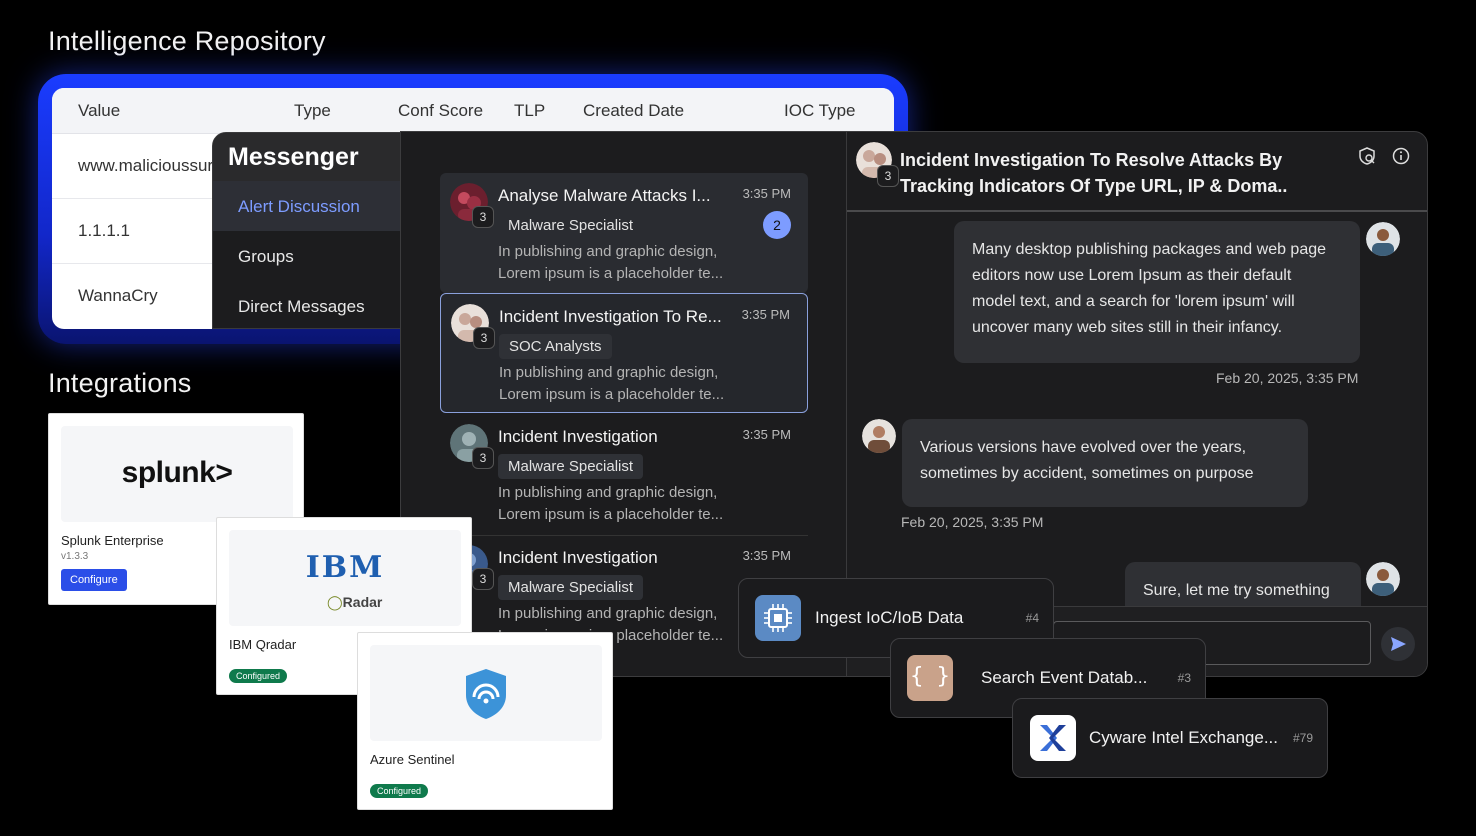 Image resolution: width=1476 pixels, height=836 pixels. What do you see at coordinates (335, 602) in the screenshot?
I see `qradar-q-mark: ◯` at bounding box center [335, 602].